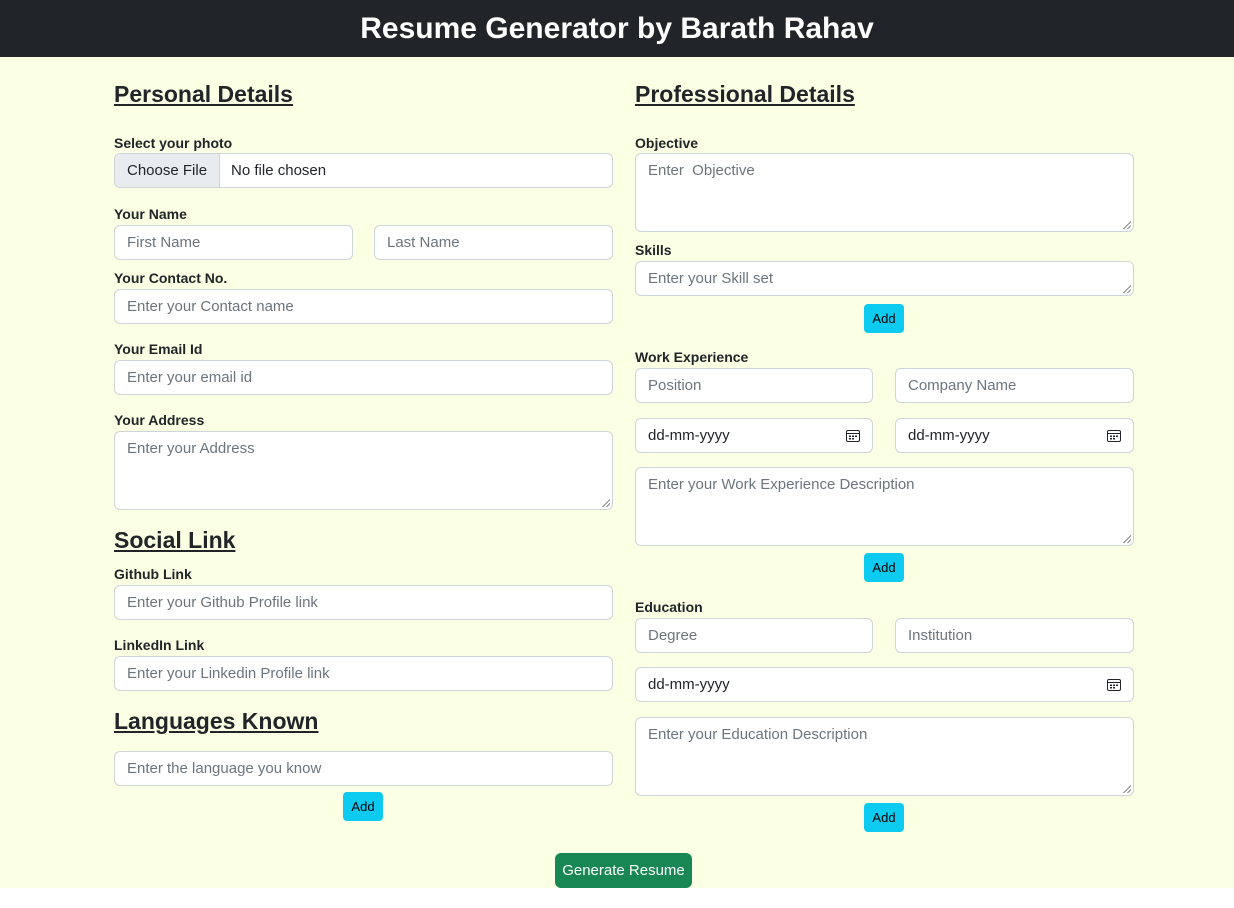  I want to click on work-start-date-input: dd-mm-yyyy, so click(754, 435).